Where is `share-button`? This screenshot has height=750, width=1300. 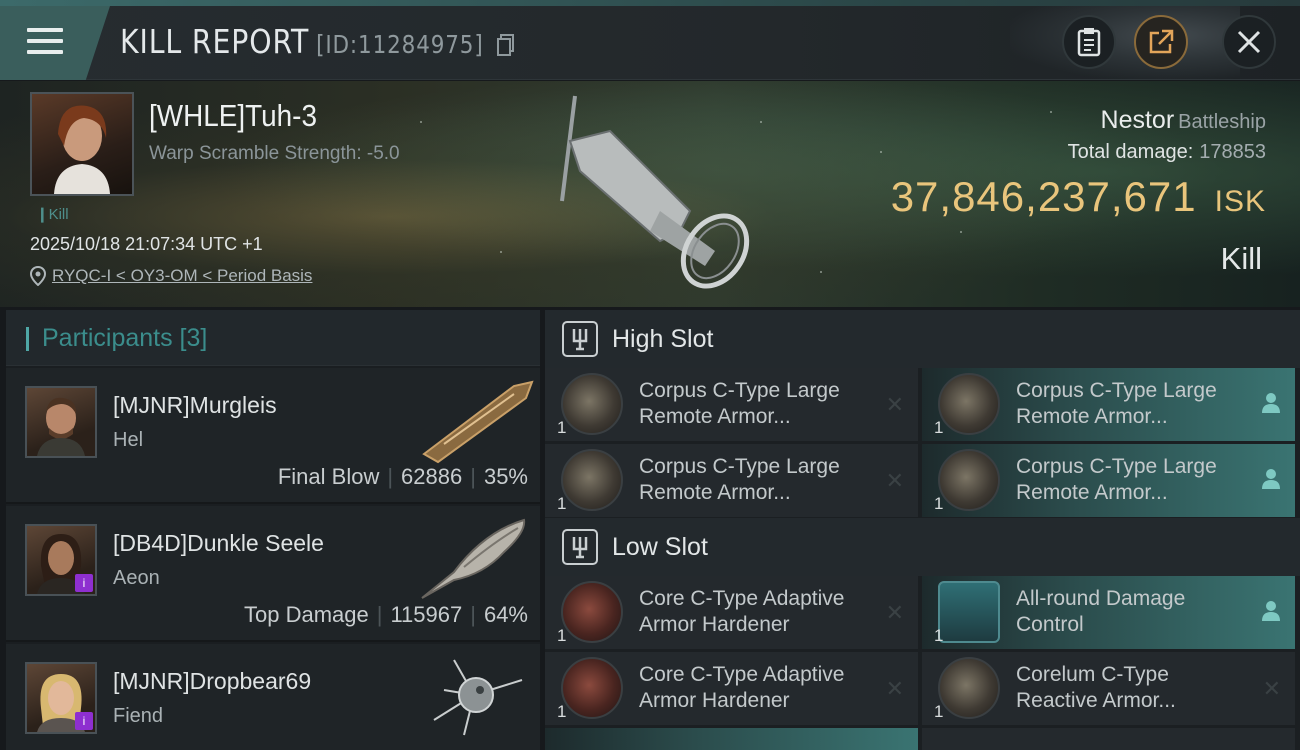 share-button is located at coordinates (1161, 42).